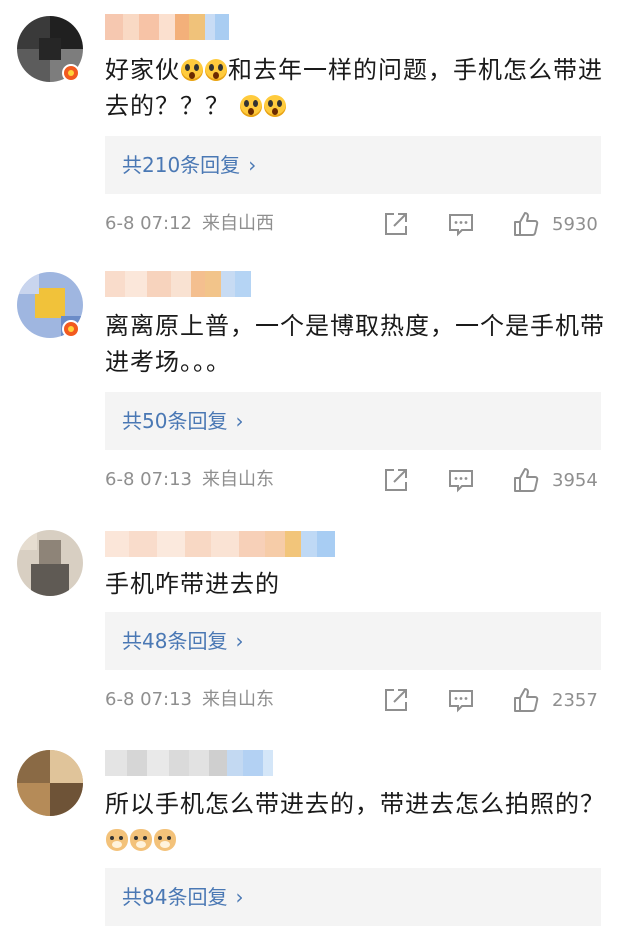  What do you see at coordinates (575, 224) in the screenshot?
I see `like-count: 5930` at bounding box center [575, 224].